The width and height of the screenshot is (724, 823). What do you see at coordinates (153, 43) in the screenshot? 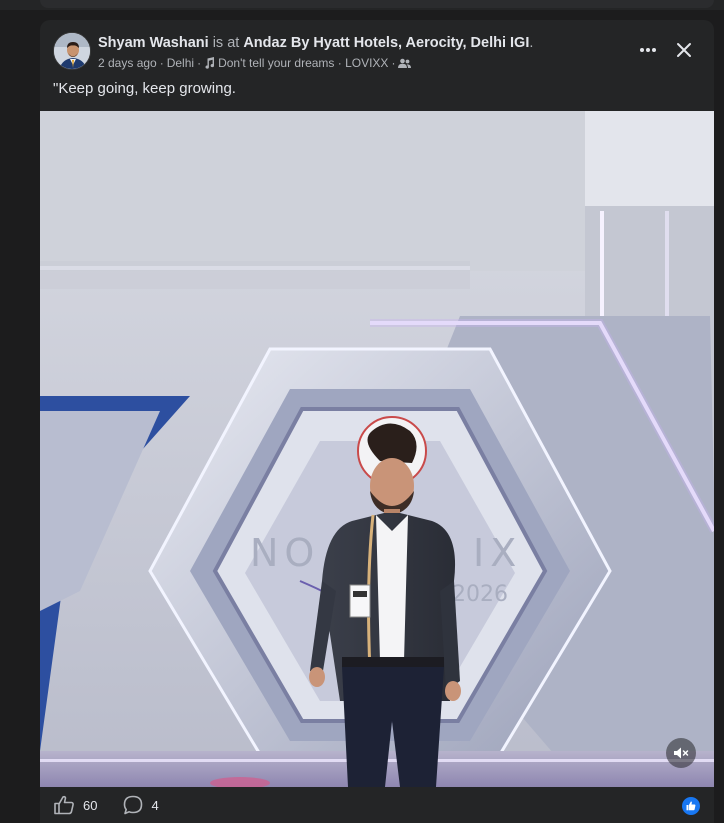
I see `author-name: Shyam Washani` at bounding box center [153, 43].